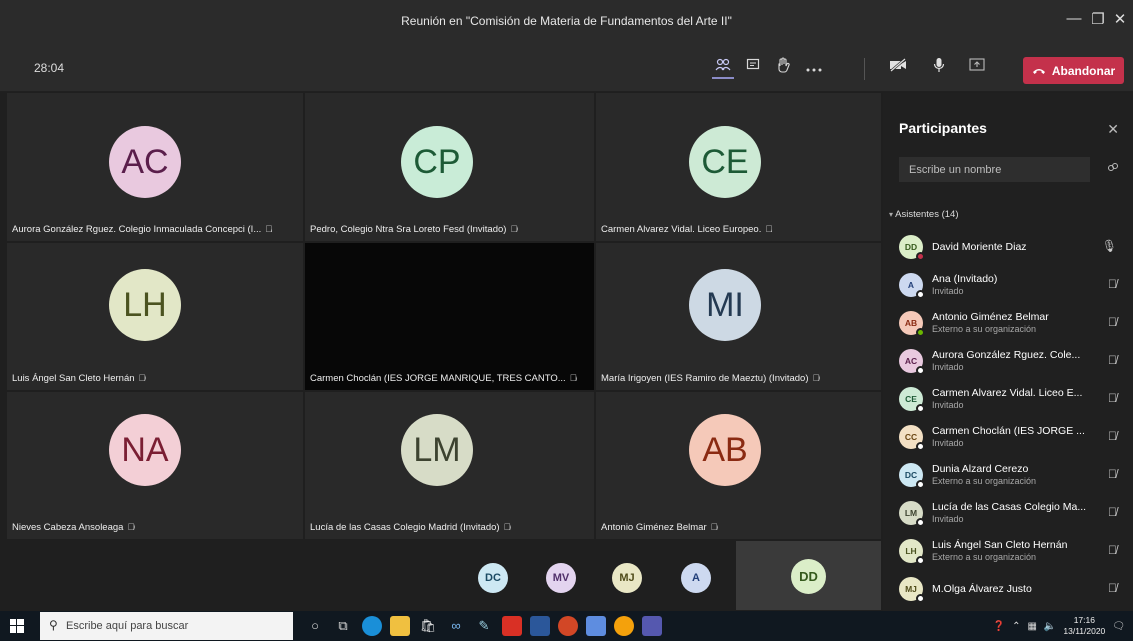 Image resolution: width=1133 pixels, height=641 pixels. Describe the element at coordinates (898, 68) in the screenshot. I see `camera-off-icon` at that location.